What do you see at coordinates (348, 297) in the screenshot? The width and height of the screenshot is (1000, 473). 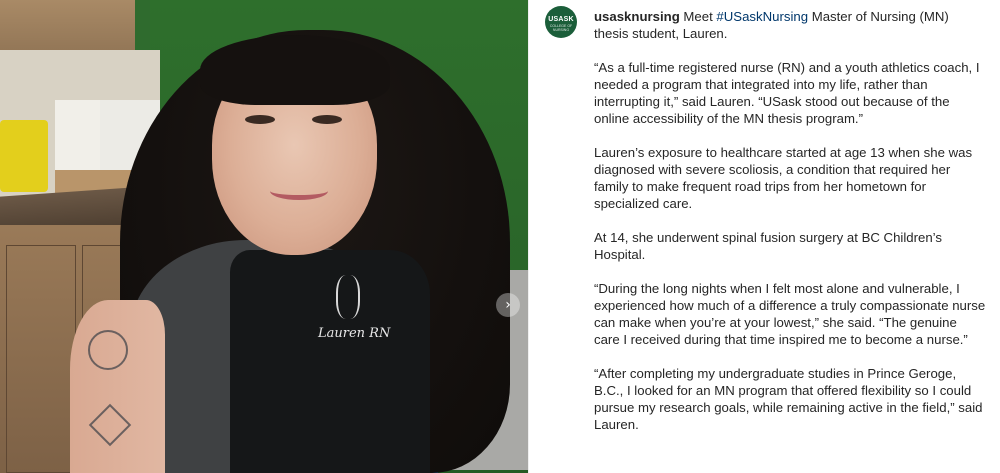 I see `caduceus-icon` at bounding box center [348, 297].